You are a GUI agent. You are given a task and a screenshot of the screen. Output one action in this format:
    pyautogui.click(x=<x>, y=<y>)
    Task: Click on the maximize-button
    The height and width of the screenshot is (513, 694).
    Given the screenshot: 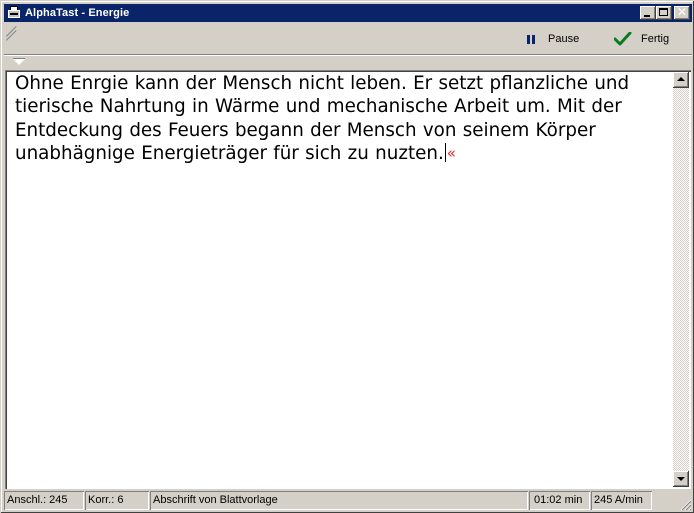 What is the action you would take?
    pyautogui.click(x=664, y=13)
    